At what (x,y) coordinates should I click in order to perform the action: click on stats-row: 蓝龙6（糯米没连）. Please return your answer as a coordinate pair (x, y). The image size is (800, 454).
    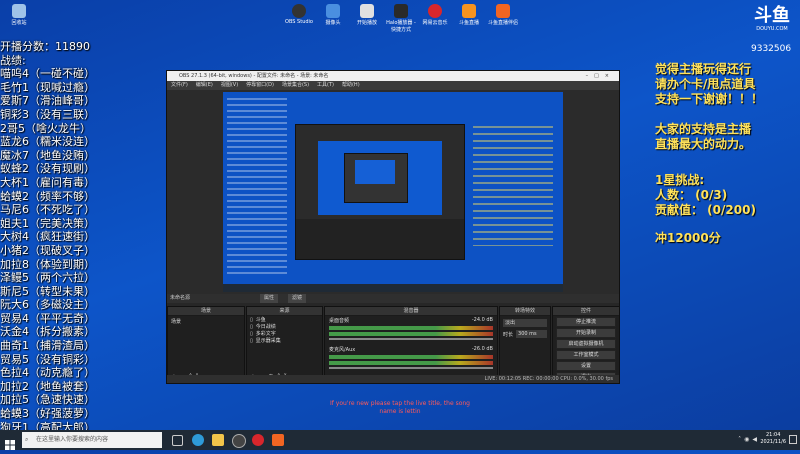
    Looking at the image, I should click on (47, 142).